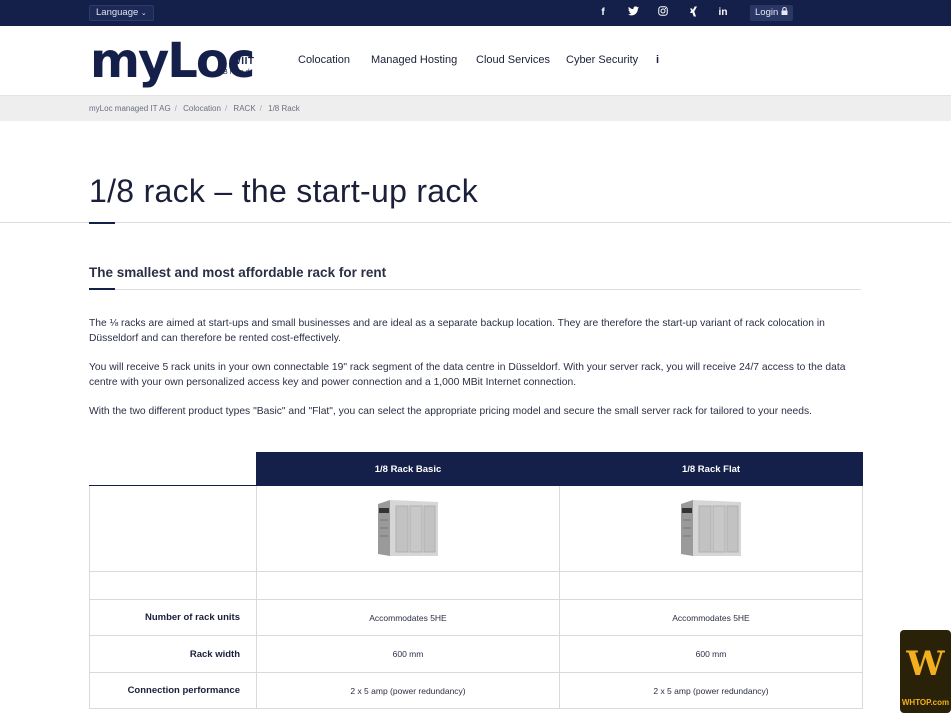 This screenshot has width=951, height=713. Describe the element at coordinates (513, 60) in the screenshot. I see `nav-cloud-services: Cloud Services` at that location.